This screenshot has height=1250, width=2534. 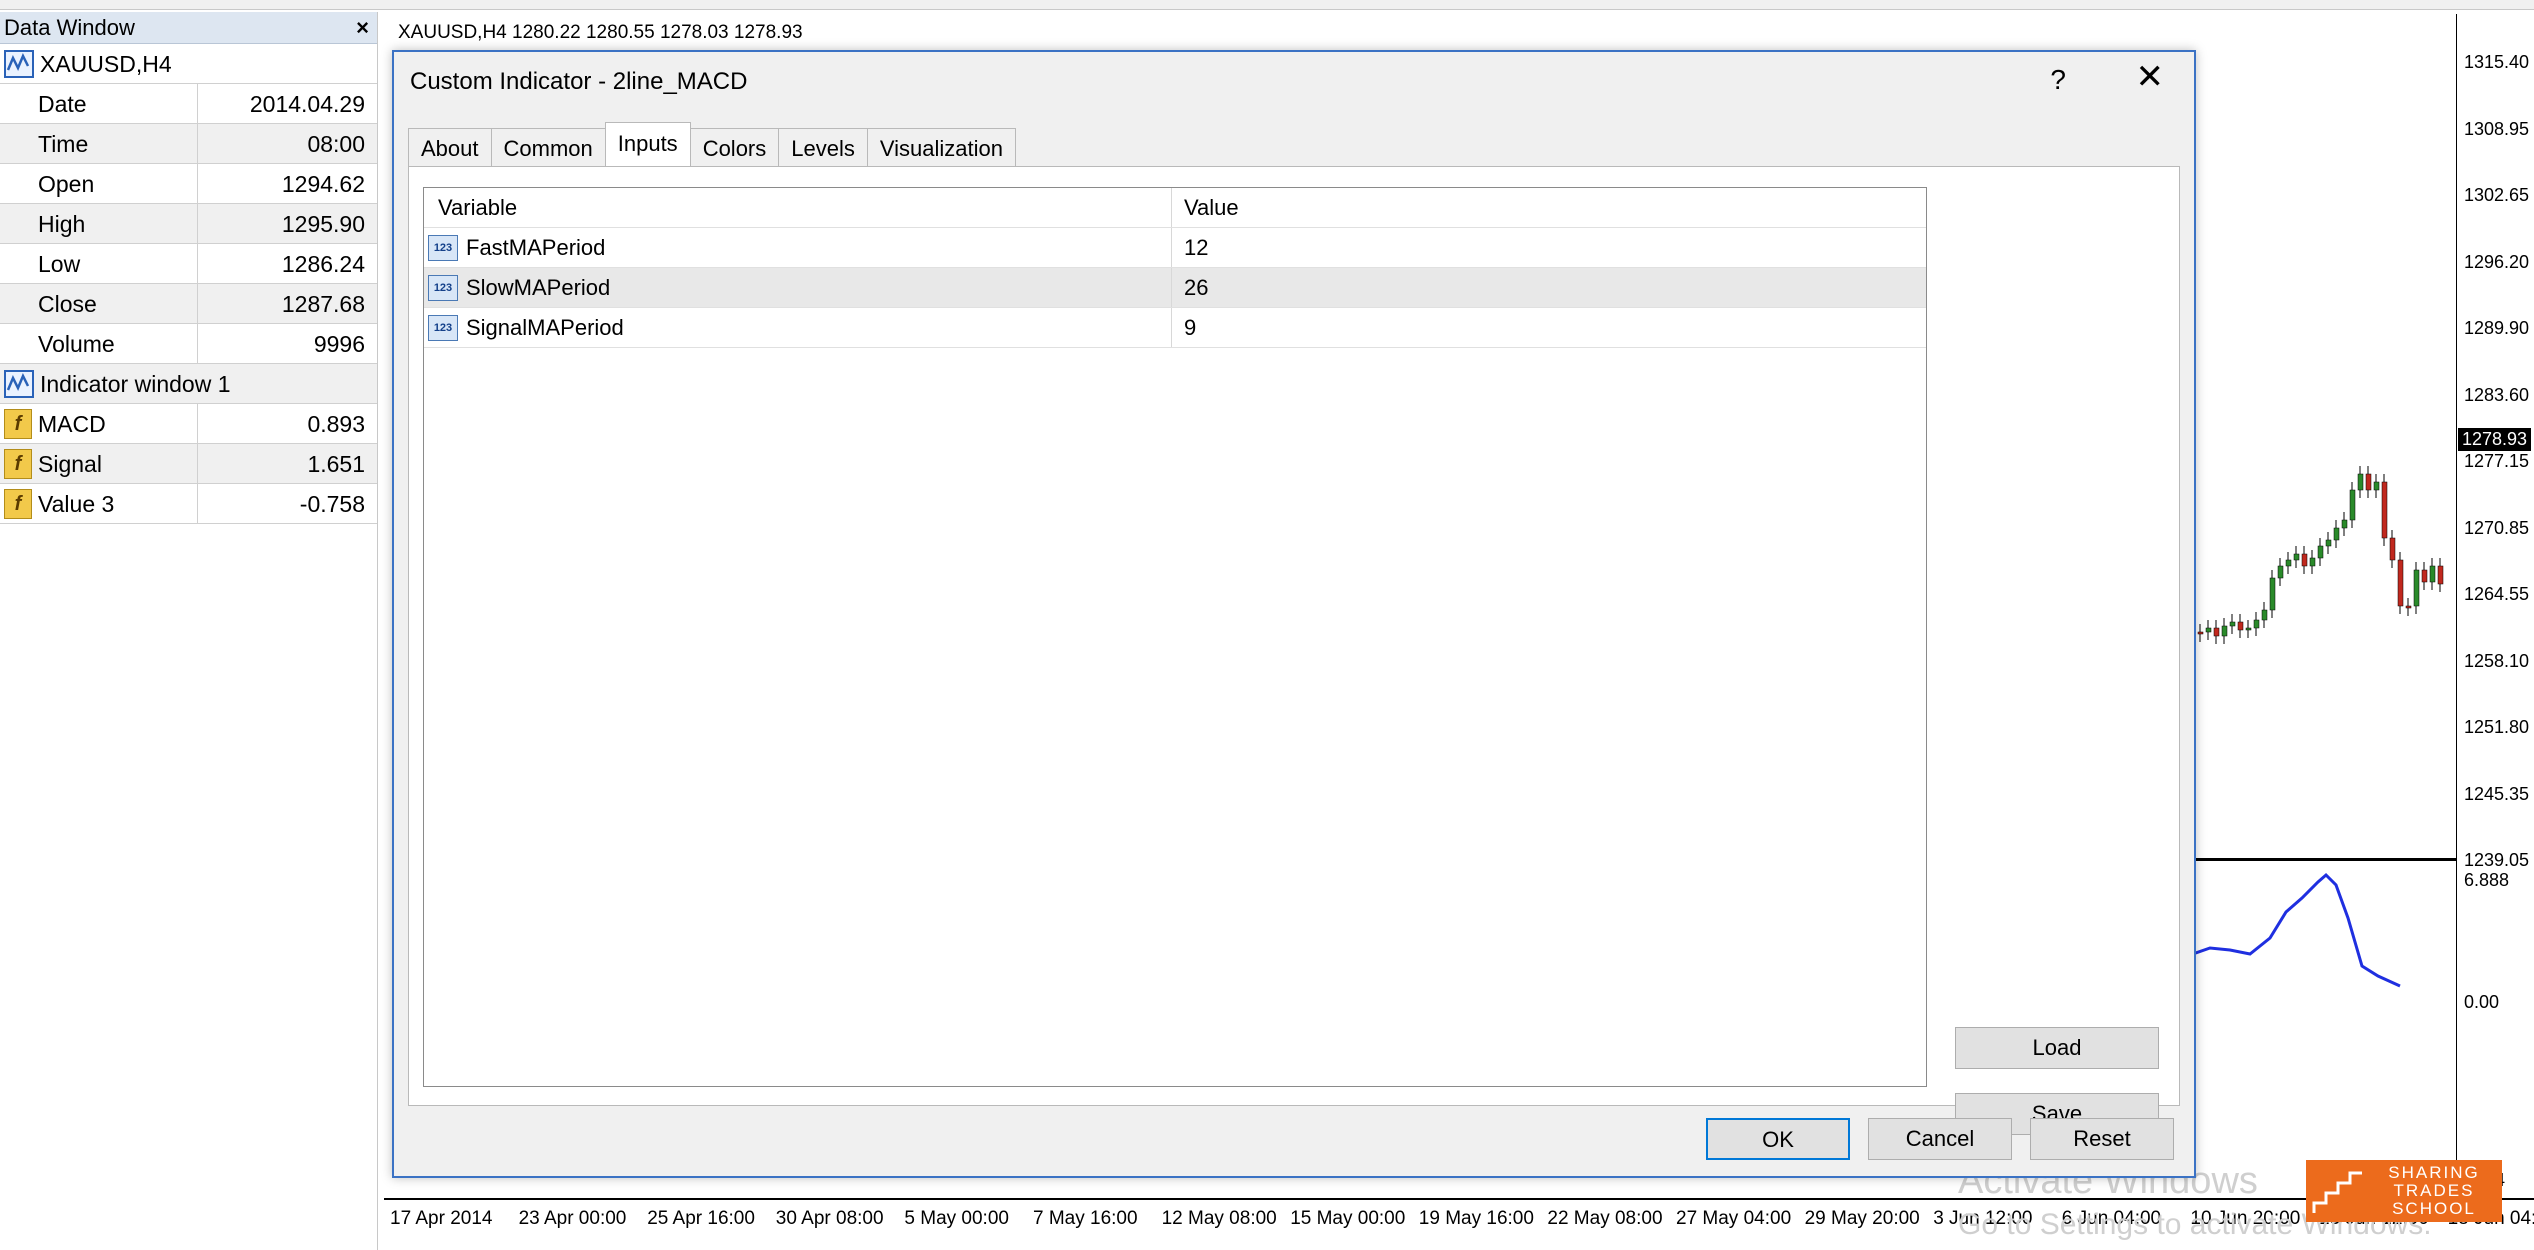 What do you see at coordinates (99, 103) in the screenshot?
I see `data-row-key: Date` at bounding box center [99, 103].